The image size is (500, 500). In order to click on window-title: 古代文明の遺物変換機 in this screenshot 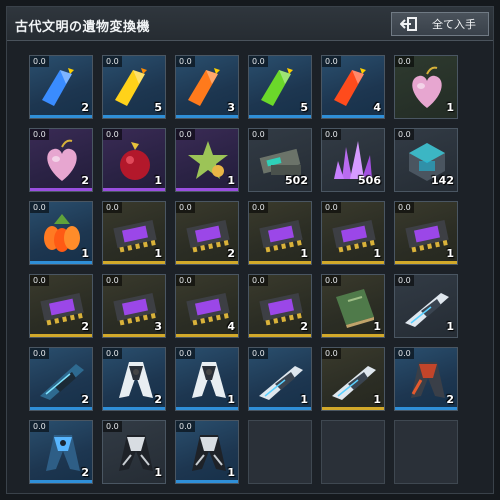, I will do `click(83, 27)`.